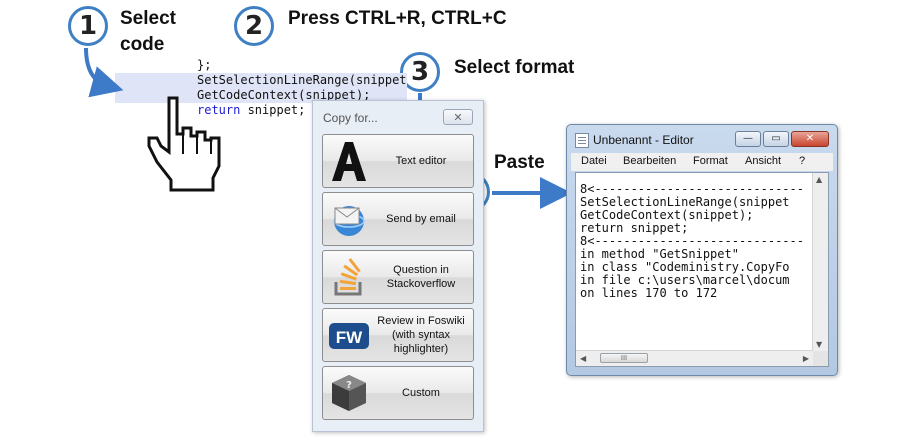 This screenshot has height=440, width=900. Describe the element at coordinates (349, 221) in the screenshot. I see `email-icon` at that location.